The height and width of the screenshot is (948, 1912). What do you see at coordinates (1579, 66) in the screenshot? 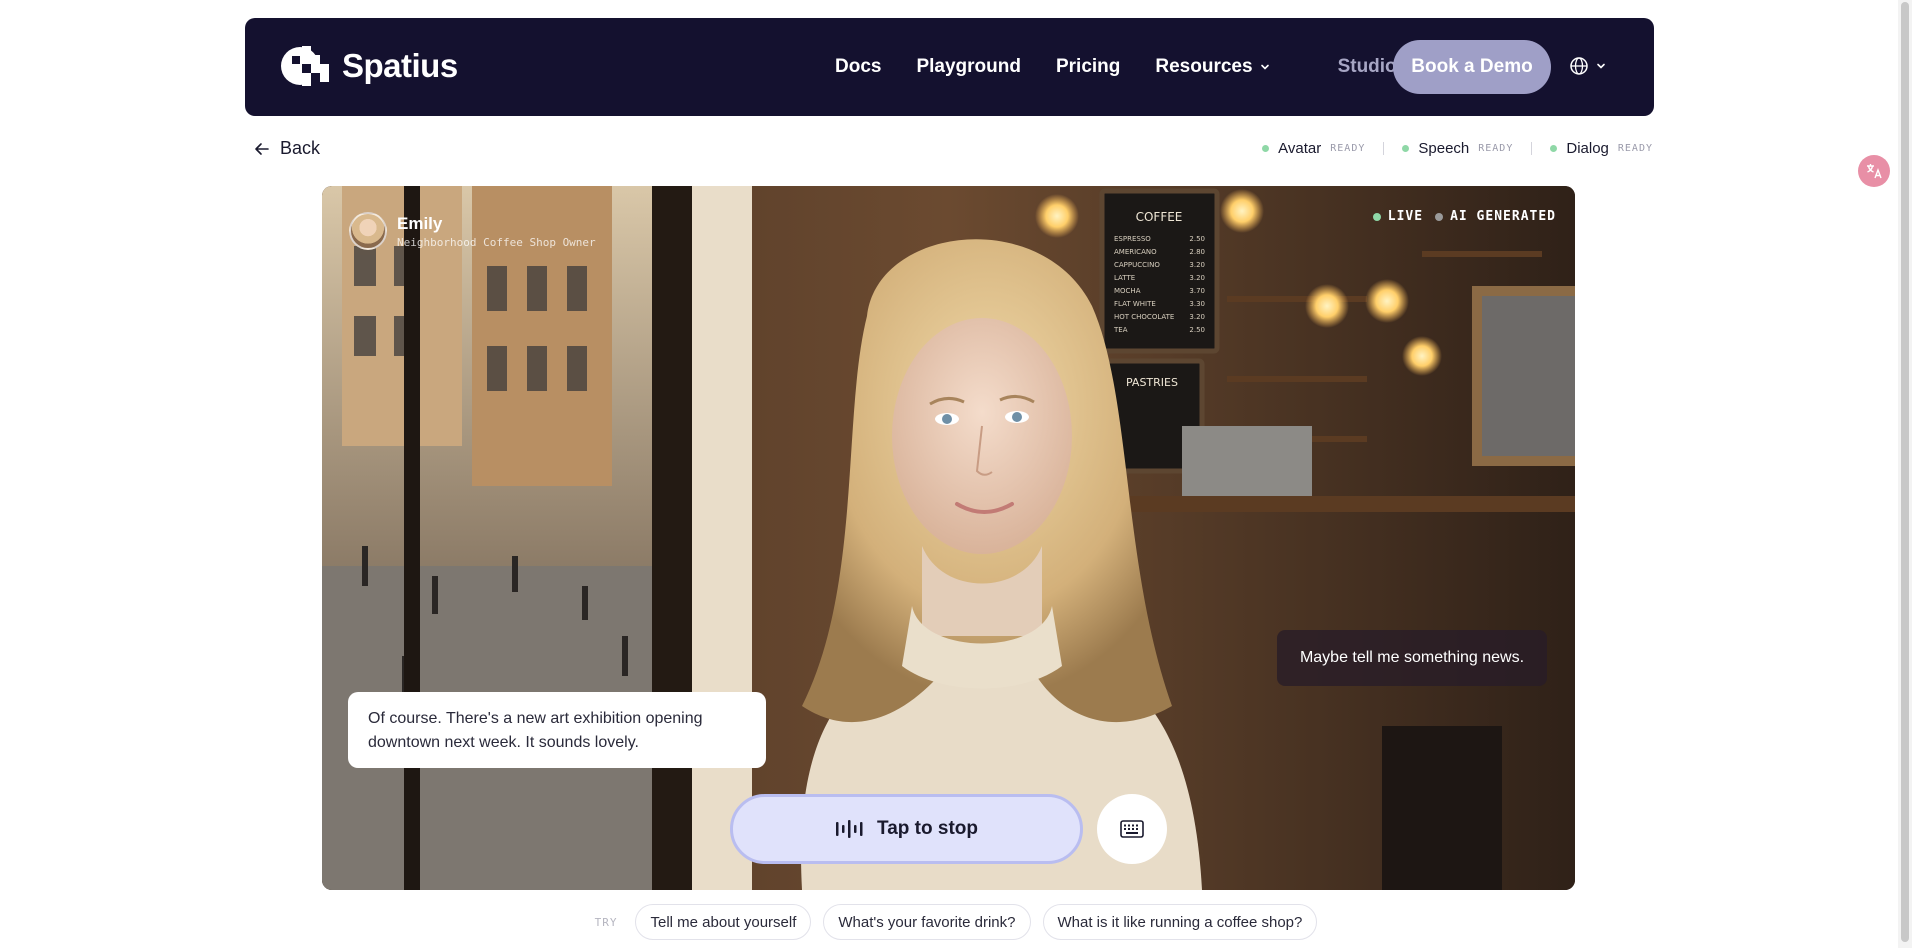
I see `globe-icon` at bounding box center [1579, 66].